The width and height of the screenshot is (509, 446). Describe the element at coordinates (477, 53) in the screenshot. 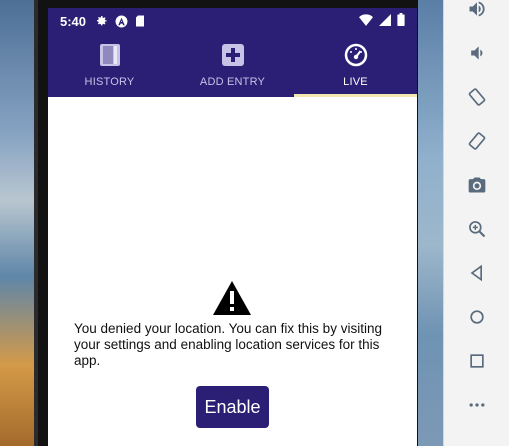

I see `volume-down-icon` at that location.